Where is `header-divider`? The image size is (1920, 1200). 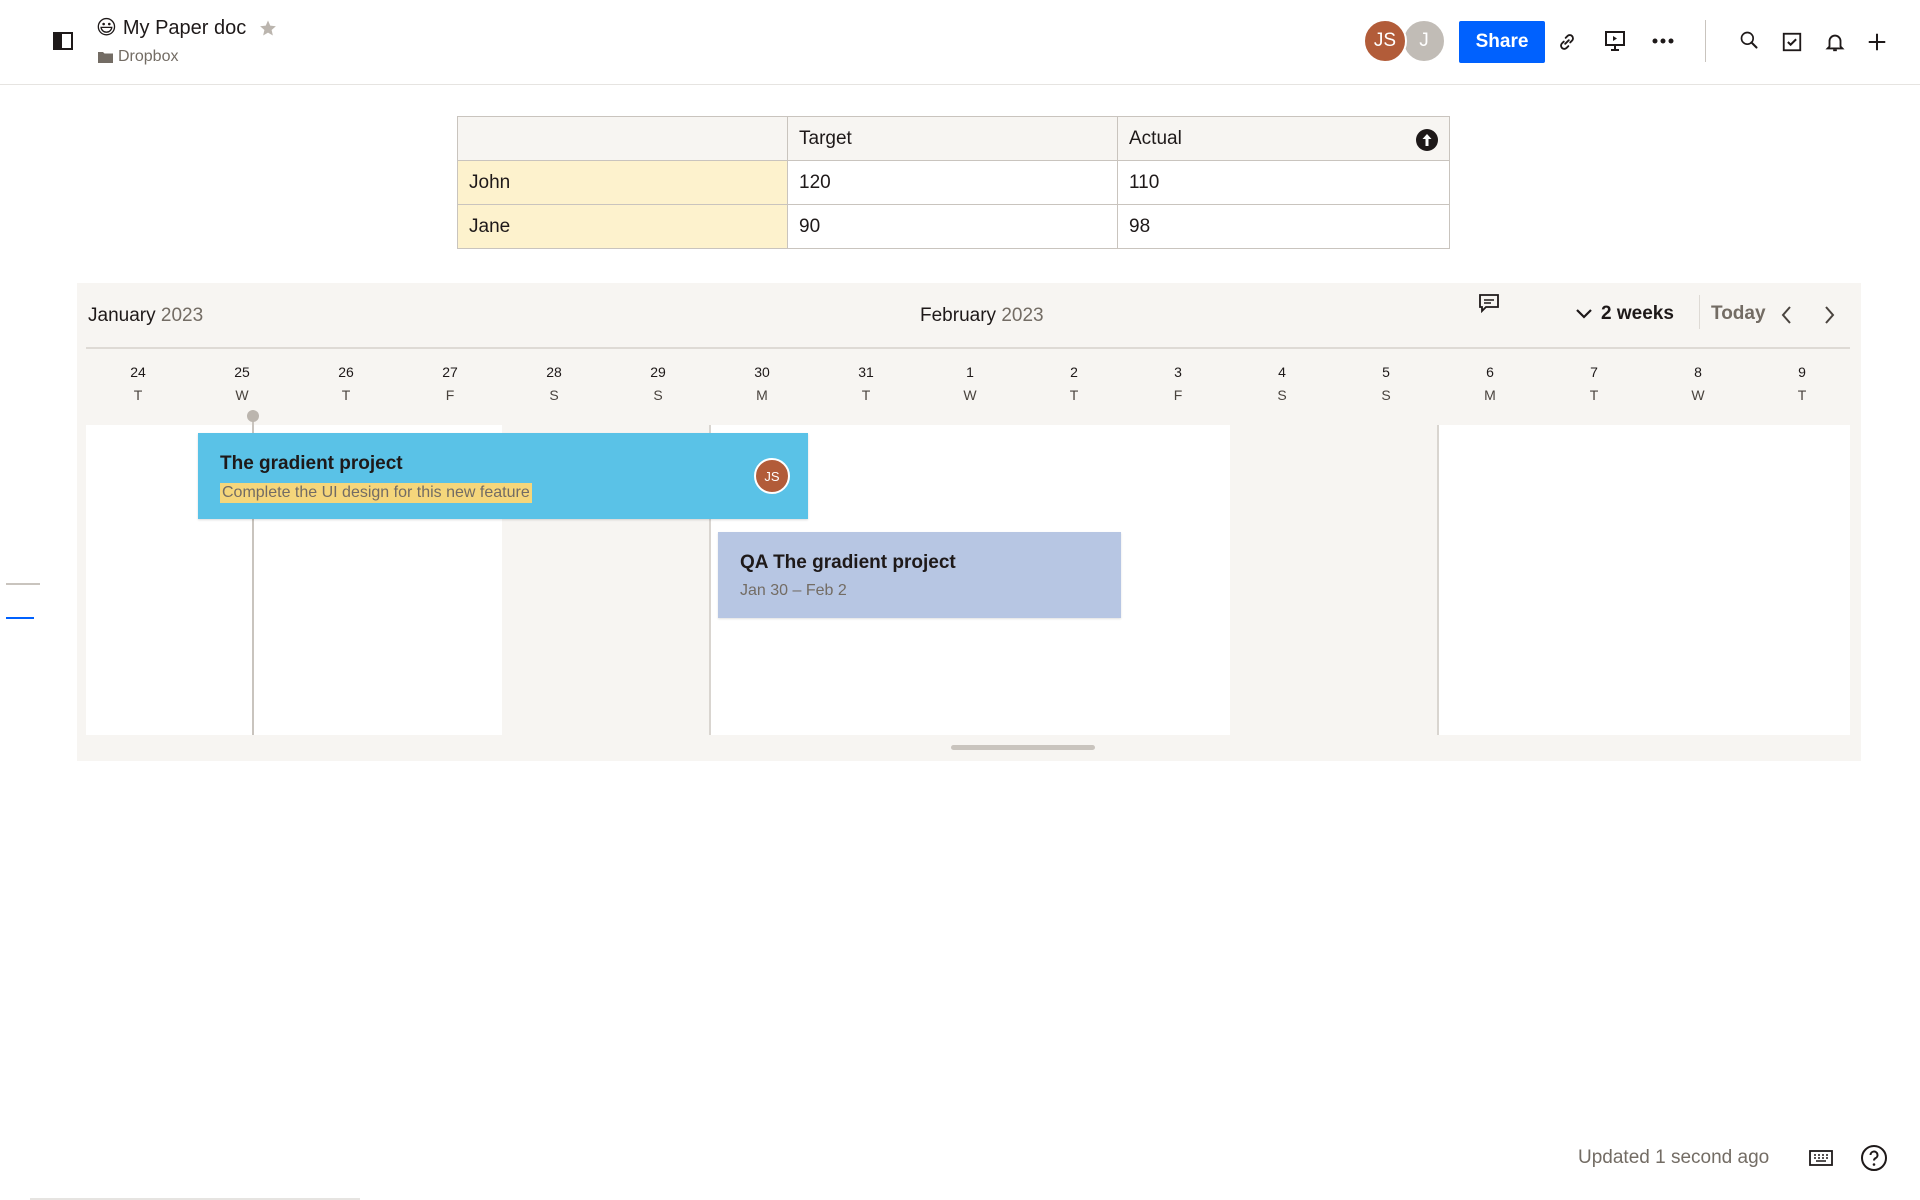
header-divider is located at coordinates (1705, 41).